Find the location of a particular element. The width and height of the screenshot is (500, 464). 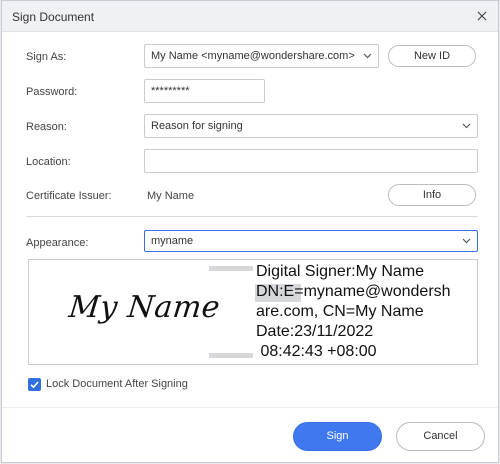

appearance-value: myname is located at coordinates (172, 241).